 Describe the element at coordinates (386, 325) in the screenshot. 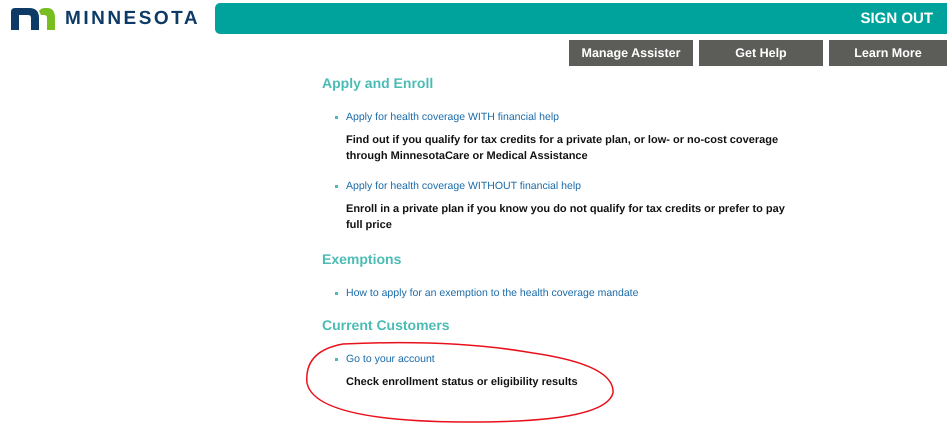

I see `section-heading: Current Customers` at that location.